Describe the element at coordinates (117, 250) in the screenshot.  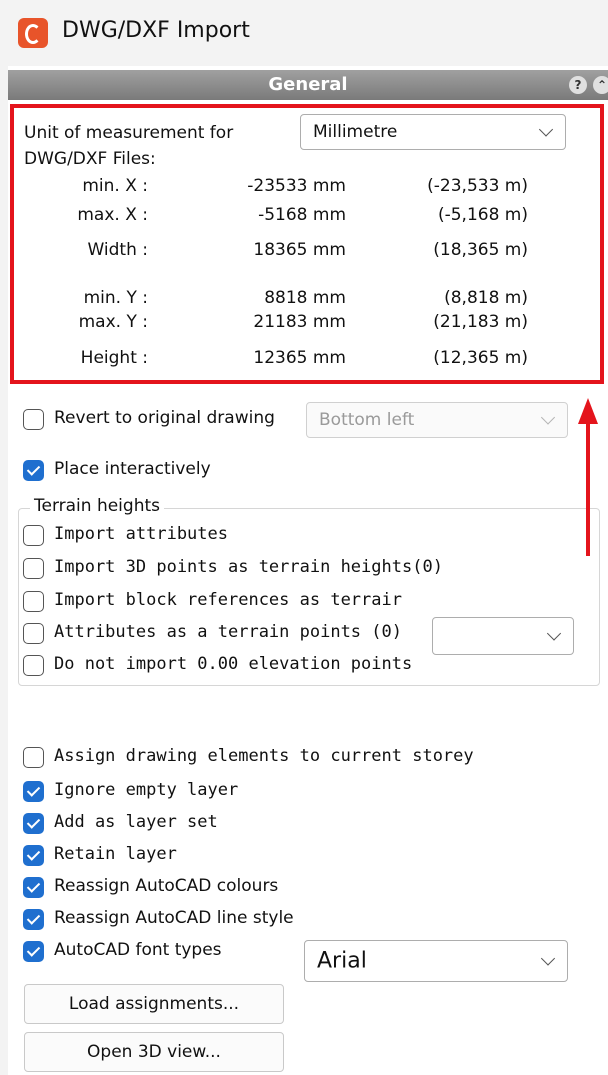
I see `extent-label-width: Width :` at that location.